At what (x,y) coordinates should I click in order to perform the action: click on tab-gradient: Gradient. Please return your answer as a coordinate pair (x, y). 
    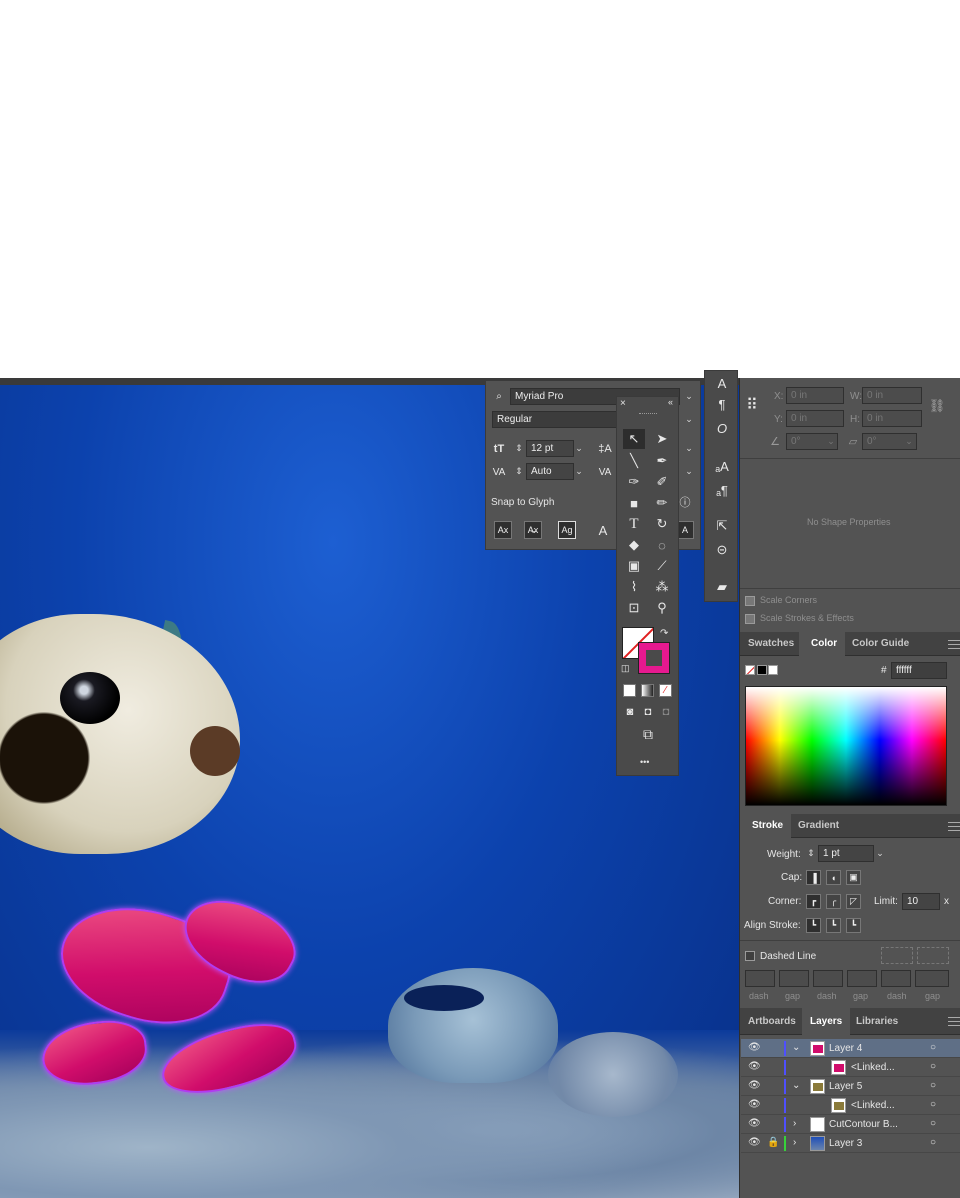
    Looking at the image, I should click on (818, 826).